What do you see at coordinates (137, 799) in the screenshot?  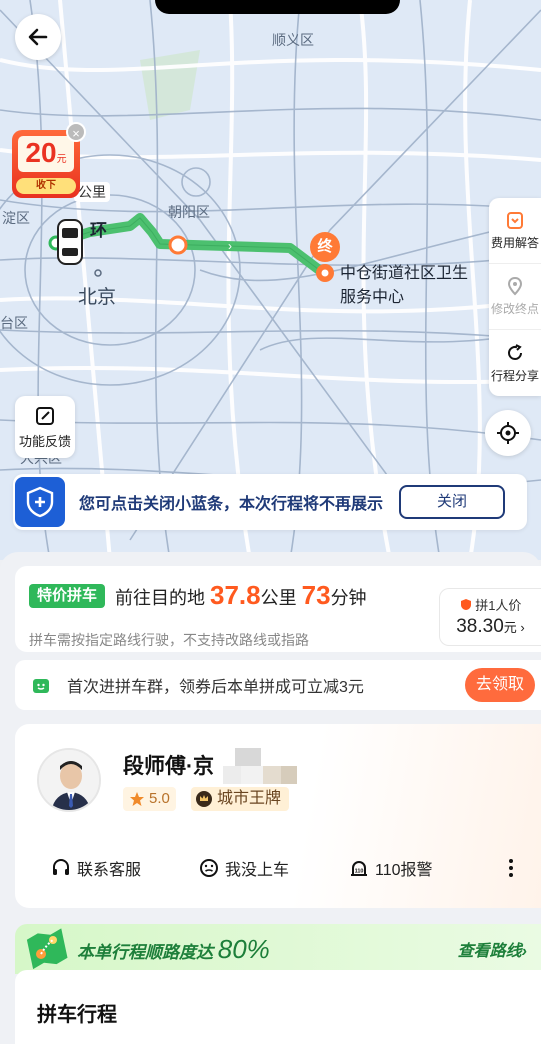 I see `star-icon` at bounding box center [137, 799].